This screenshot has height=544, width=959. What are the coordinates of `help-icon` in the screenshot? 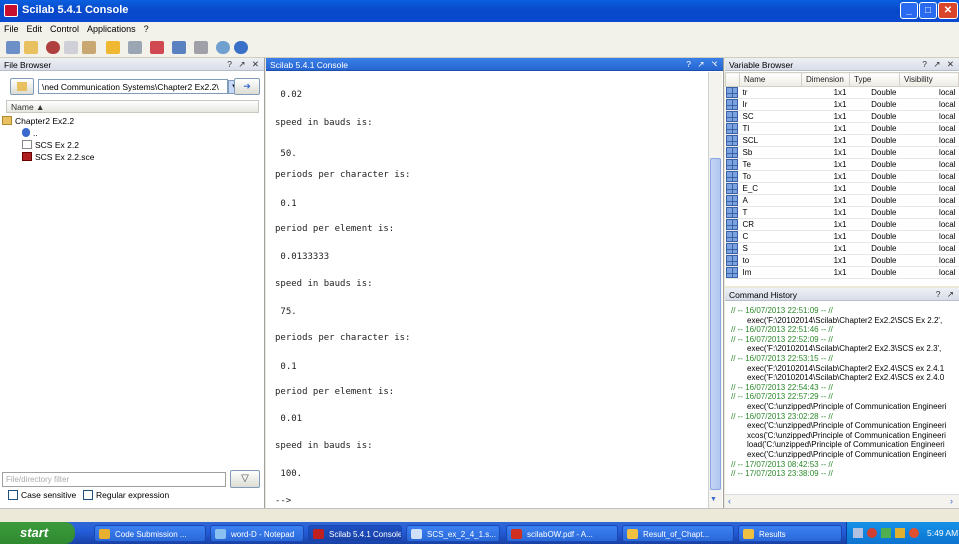 It's located at (241, 47).